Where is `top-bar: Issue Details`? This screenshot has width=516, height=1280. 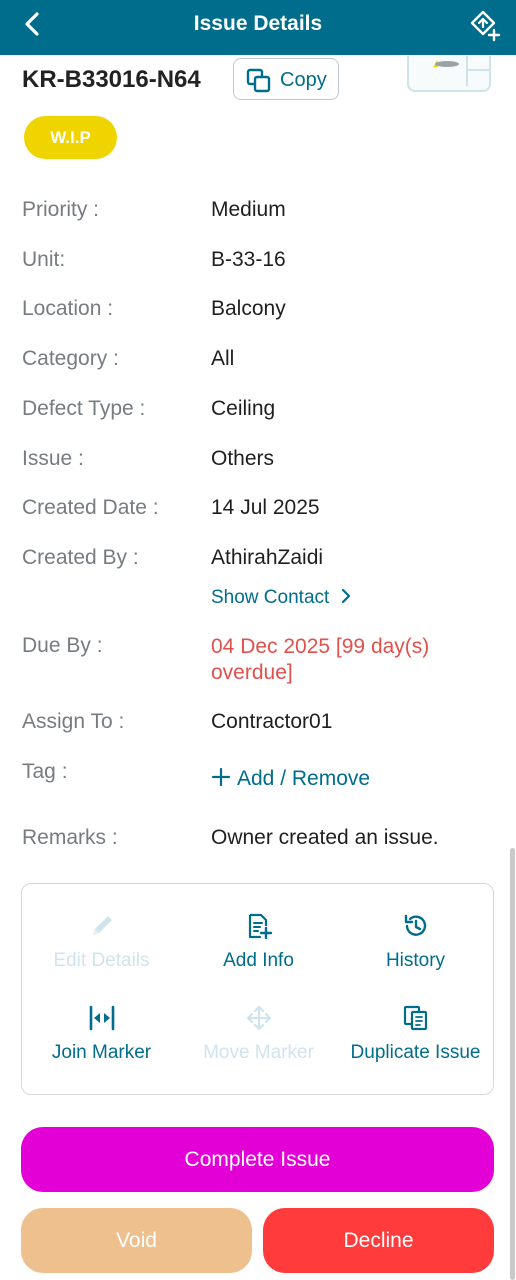 top-bar: Issue Details is located at coordinates (258, 27).